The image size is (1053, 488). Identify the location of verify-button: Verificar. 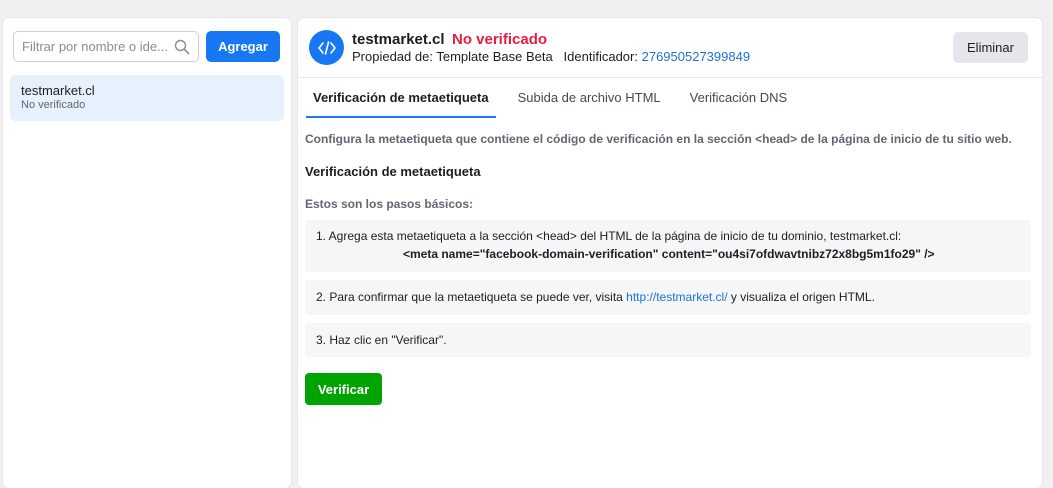
(343, 389).